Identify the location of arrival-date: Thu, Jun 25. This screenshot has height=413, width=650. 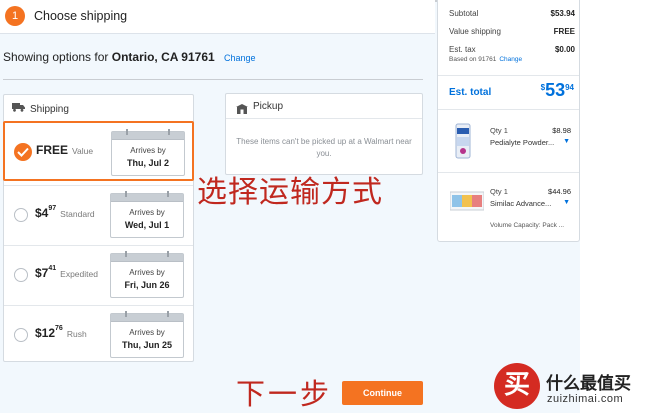
(146, 345).